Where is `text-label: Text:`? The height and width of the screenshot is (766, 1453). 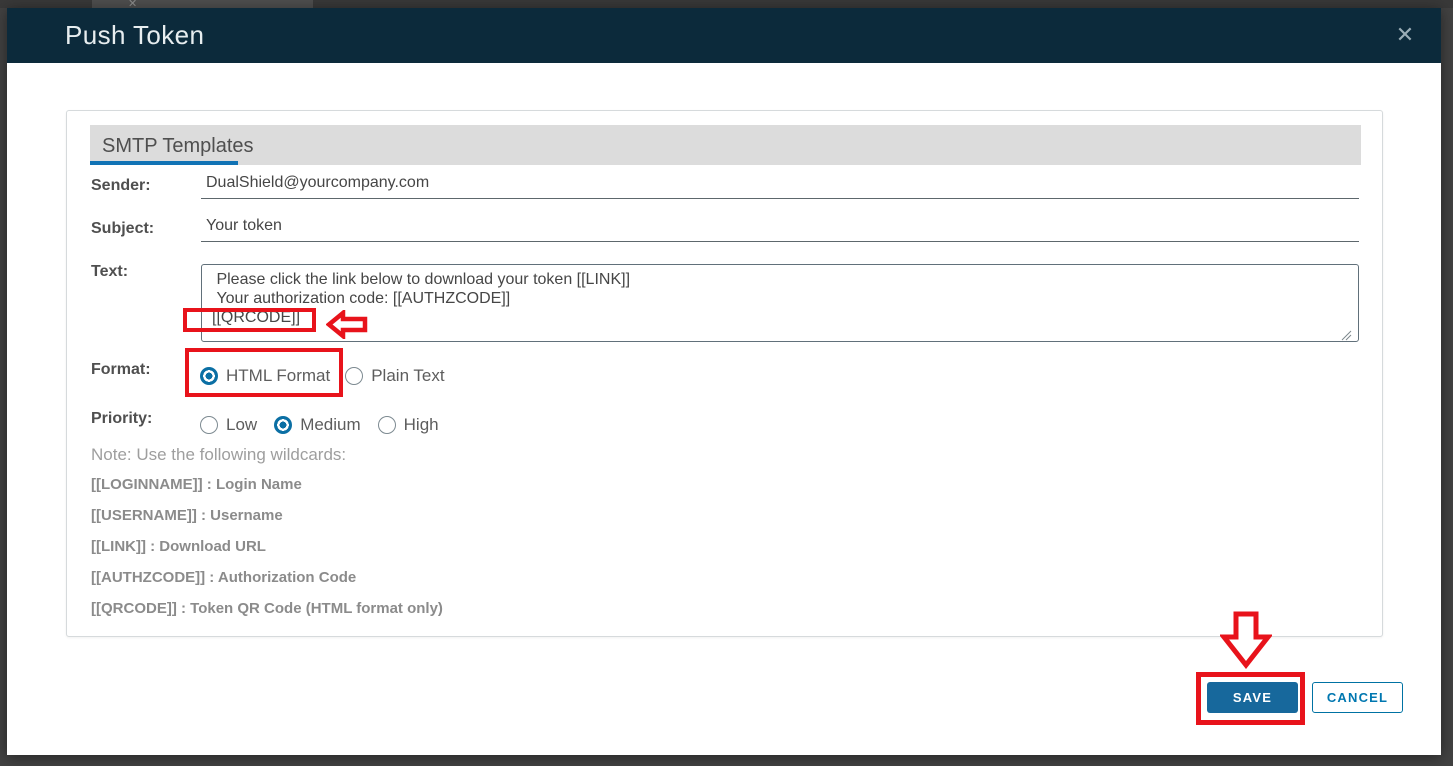 text-label: Text: is located at coordinates (110, 271).